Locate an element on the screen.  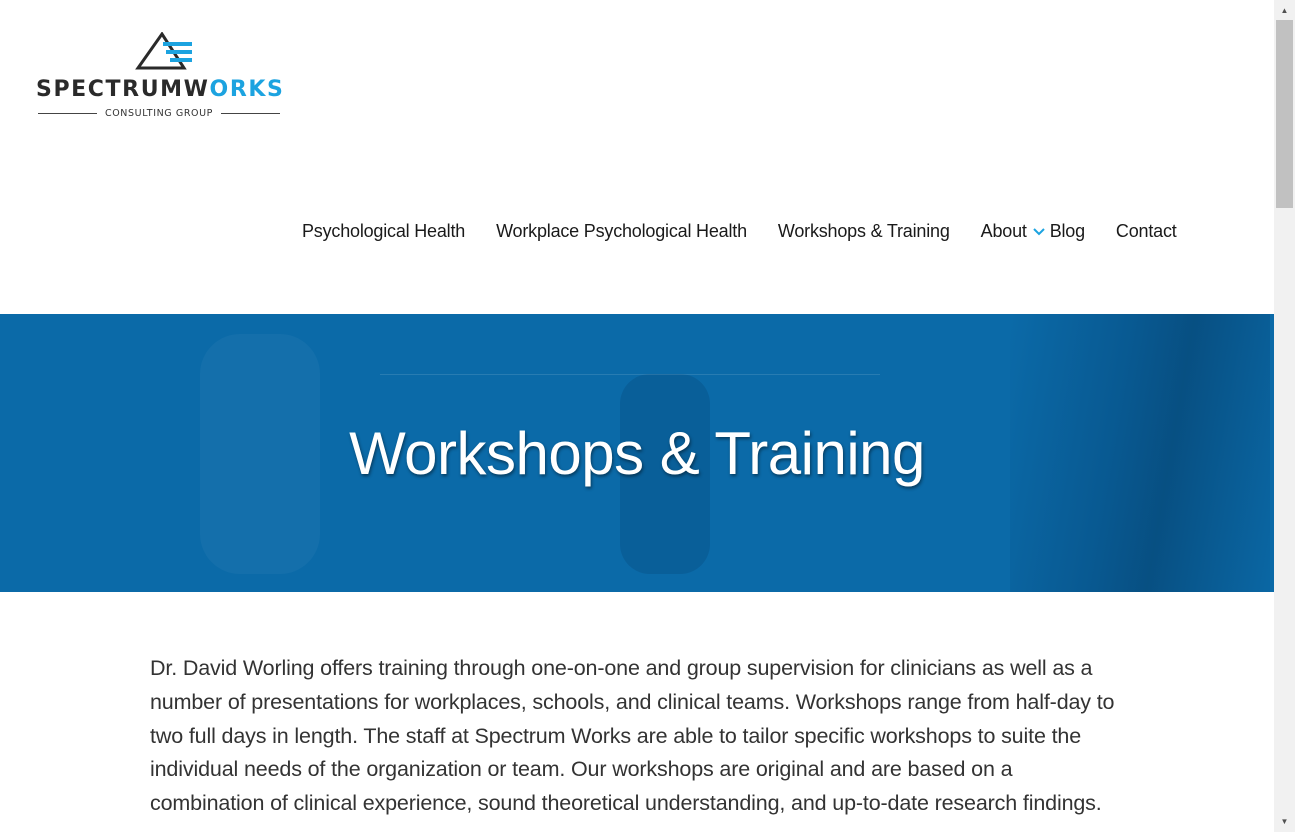
logo-subtitle: CONSULTING GROUP is located at coordinates (159, 113).